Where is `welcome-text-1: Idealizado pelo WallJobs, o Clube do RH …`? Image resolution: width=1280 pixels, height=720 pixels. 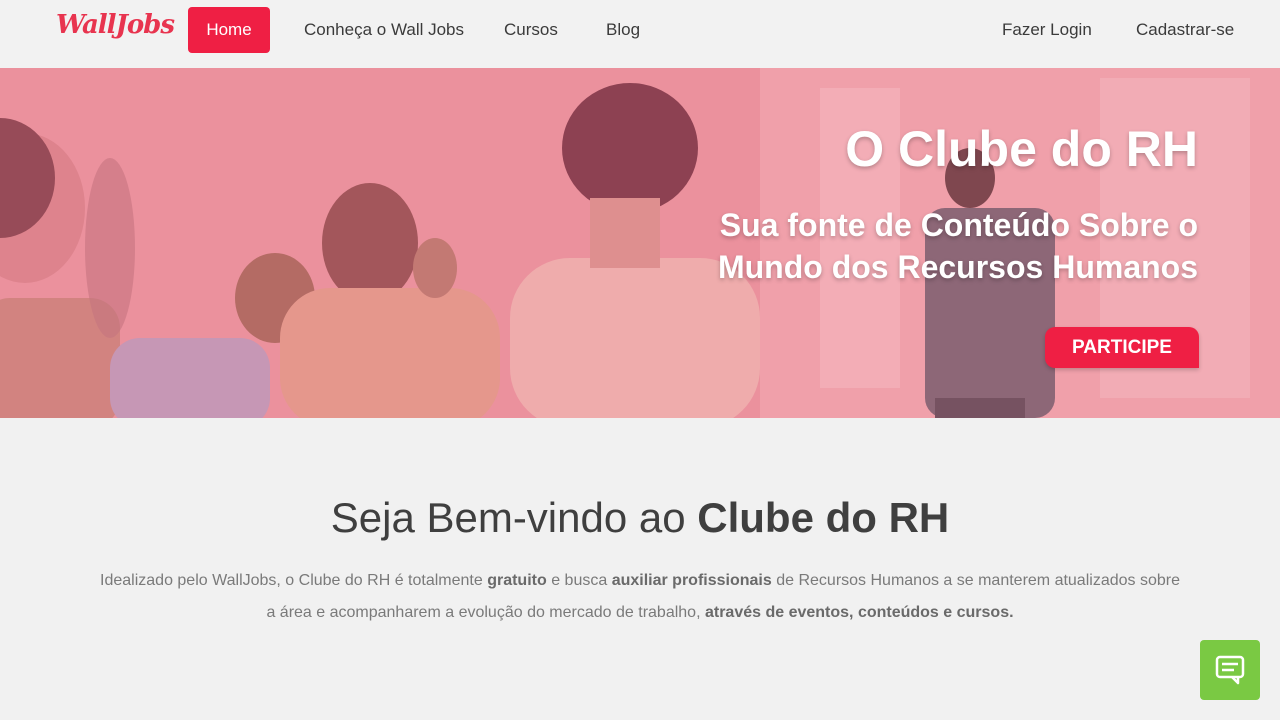
welcome-text-1: Idealizado pelo WallJobs, o Clube do RH … is located at coordinates (291, 580).